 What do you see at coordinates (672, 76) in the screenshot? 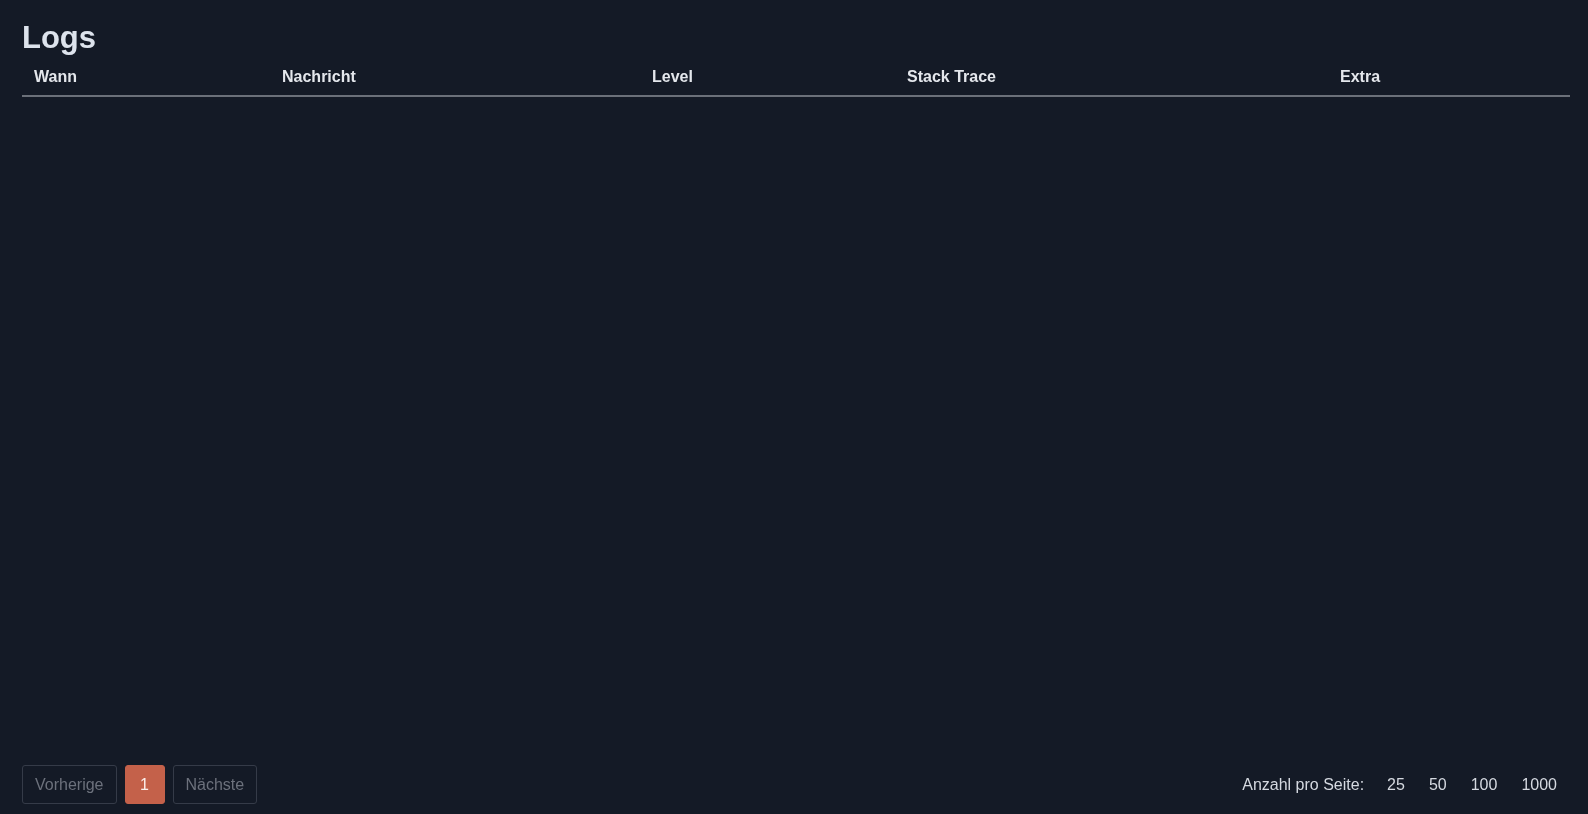
I see `column-header: Level` at bounding box center [672, 76].